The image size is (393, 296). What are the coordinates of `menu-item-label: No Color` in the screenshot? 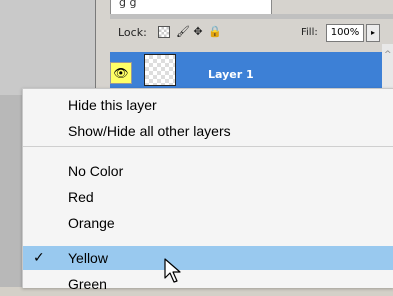 It's located at (96, 171).